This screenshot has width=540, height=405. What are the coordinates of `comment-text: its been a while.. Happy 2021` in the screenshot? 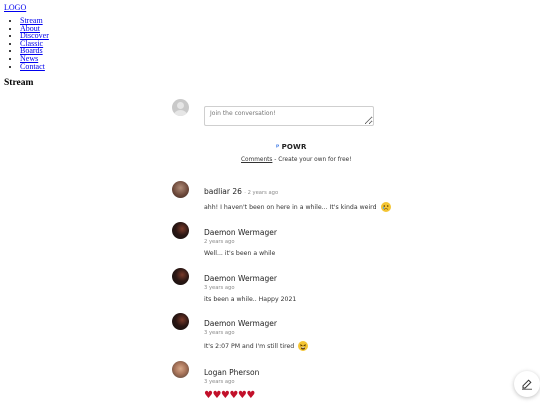 It's located at (250, 299).